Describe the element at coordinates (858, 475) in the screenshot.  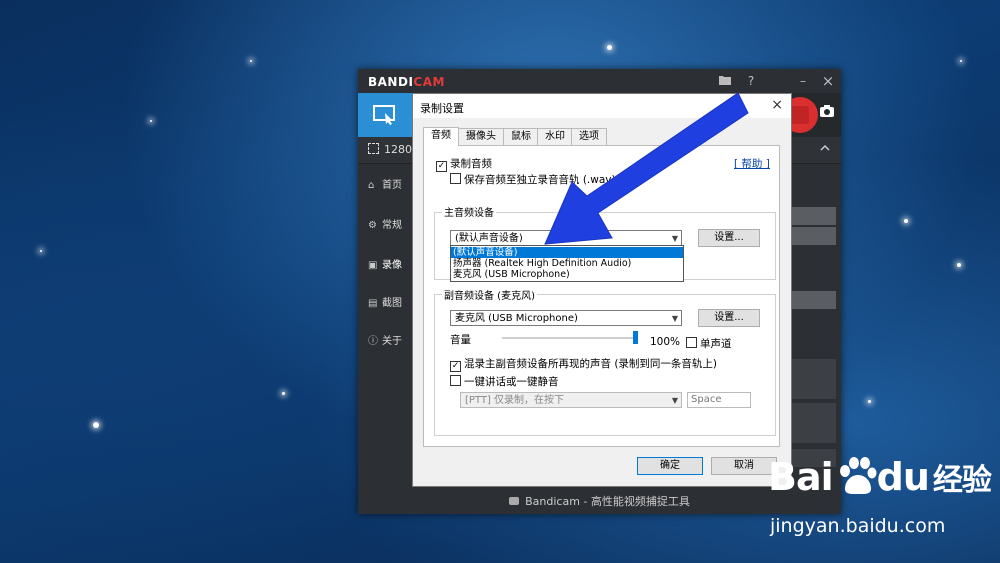
I see `paw-icon` at that location.